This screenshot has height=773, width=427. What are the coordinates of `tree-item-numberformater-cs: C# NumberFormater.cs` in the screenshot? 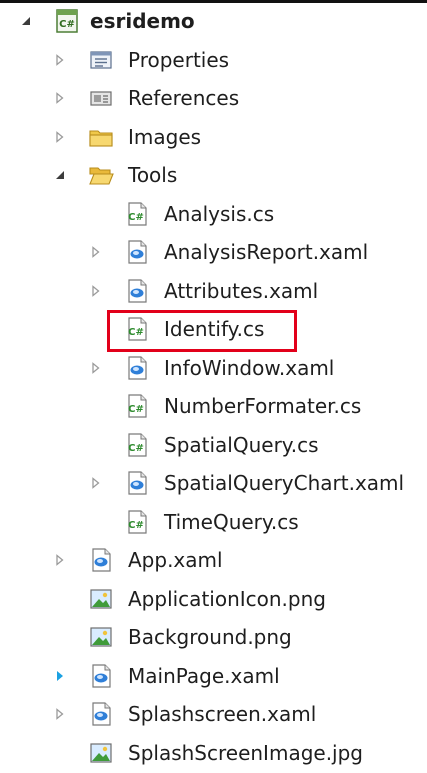 It's located at (213, 406).